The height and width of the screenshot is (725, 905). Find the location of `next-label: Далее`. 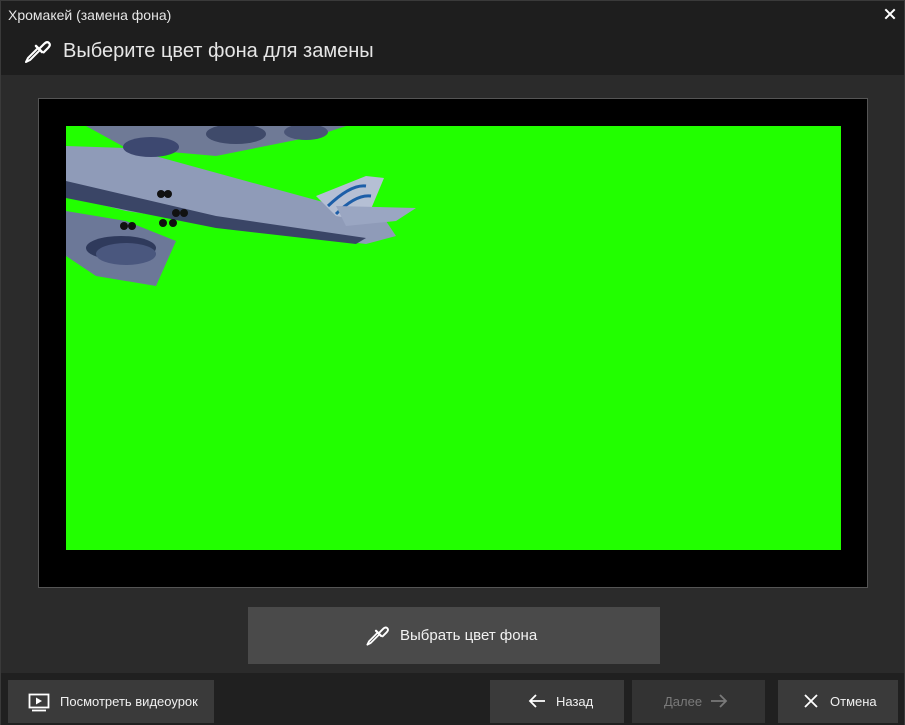

next-label: Далее is located at coordinates (683, 701).